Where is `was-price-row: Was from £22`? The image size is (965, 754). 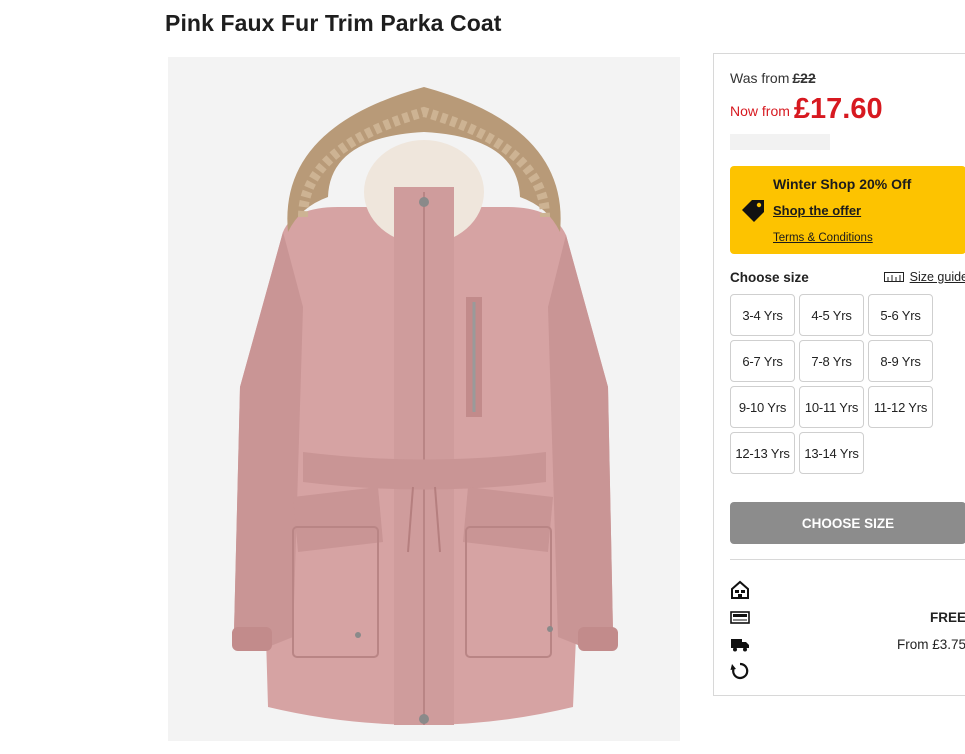
was-price-row: Was from £22 is located at coordinates (773, 78).